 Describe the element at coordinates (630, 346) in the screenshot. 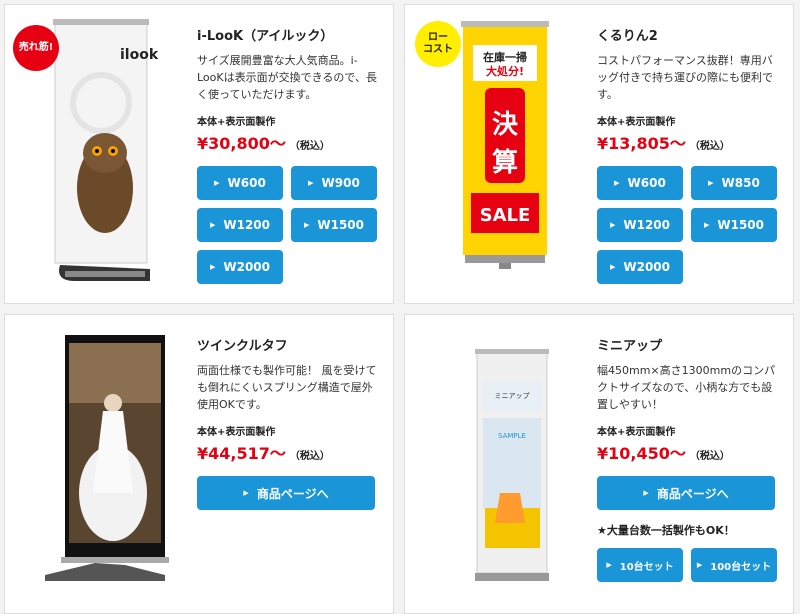

I see `product-name: ミニアップ` at that location.